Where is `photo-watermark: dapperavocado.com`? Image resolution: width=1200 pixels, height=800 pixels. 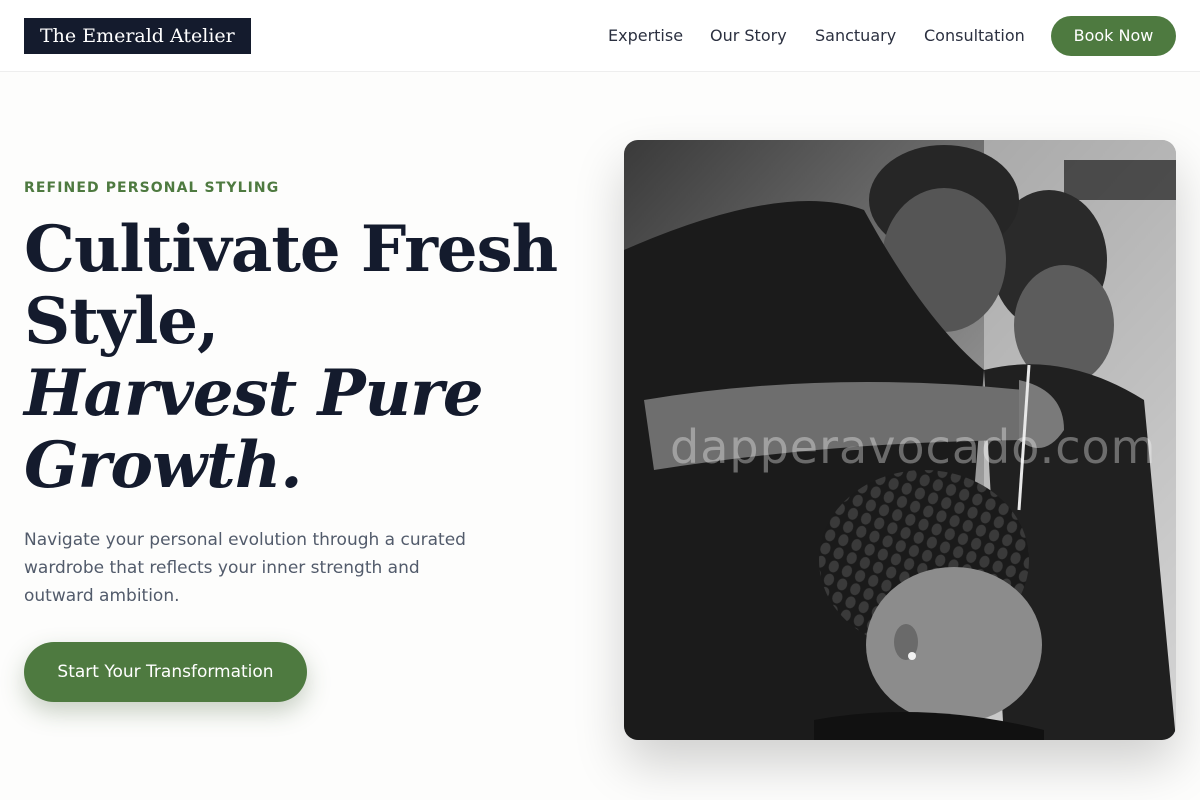 photo-watermark: dapperavocado.com is located at coordinates (913, 447).